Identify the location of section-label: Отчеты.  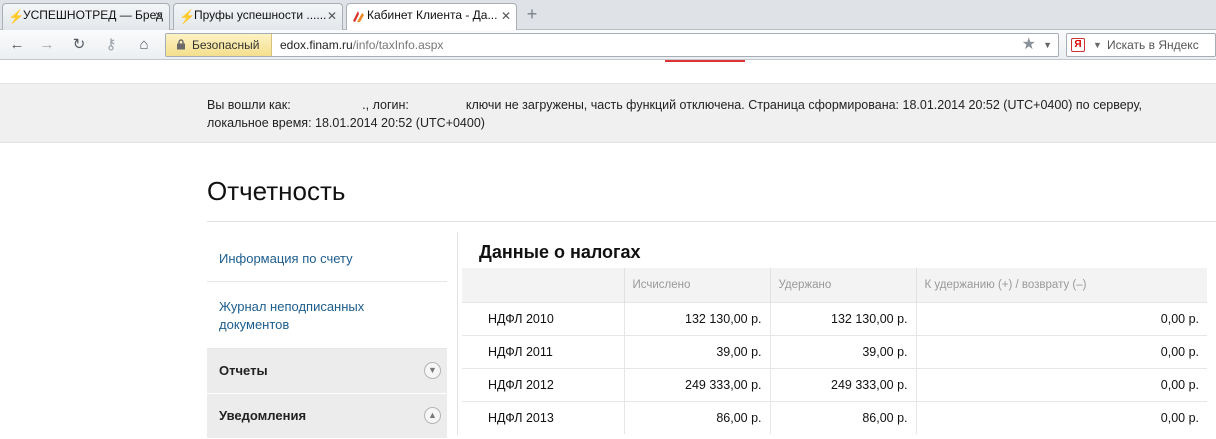
(243, 370).